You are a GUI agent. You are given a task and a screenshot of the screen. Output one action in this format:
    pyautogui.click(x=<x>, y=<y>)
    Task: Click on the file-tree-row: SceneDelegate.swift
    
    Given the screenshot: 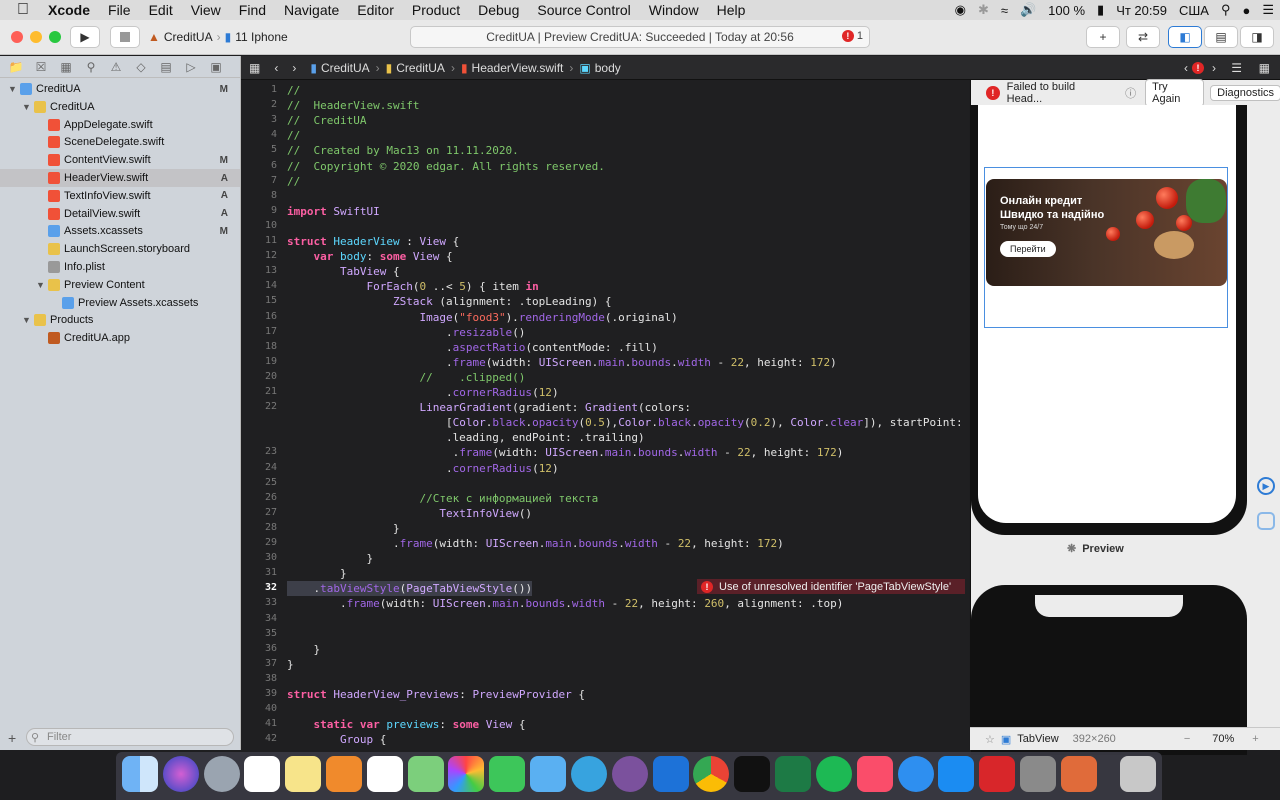 What is the action you would take?
    pyautogui.click(x=120, y=142)
    